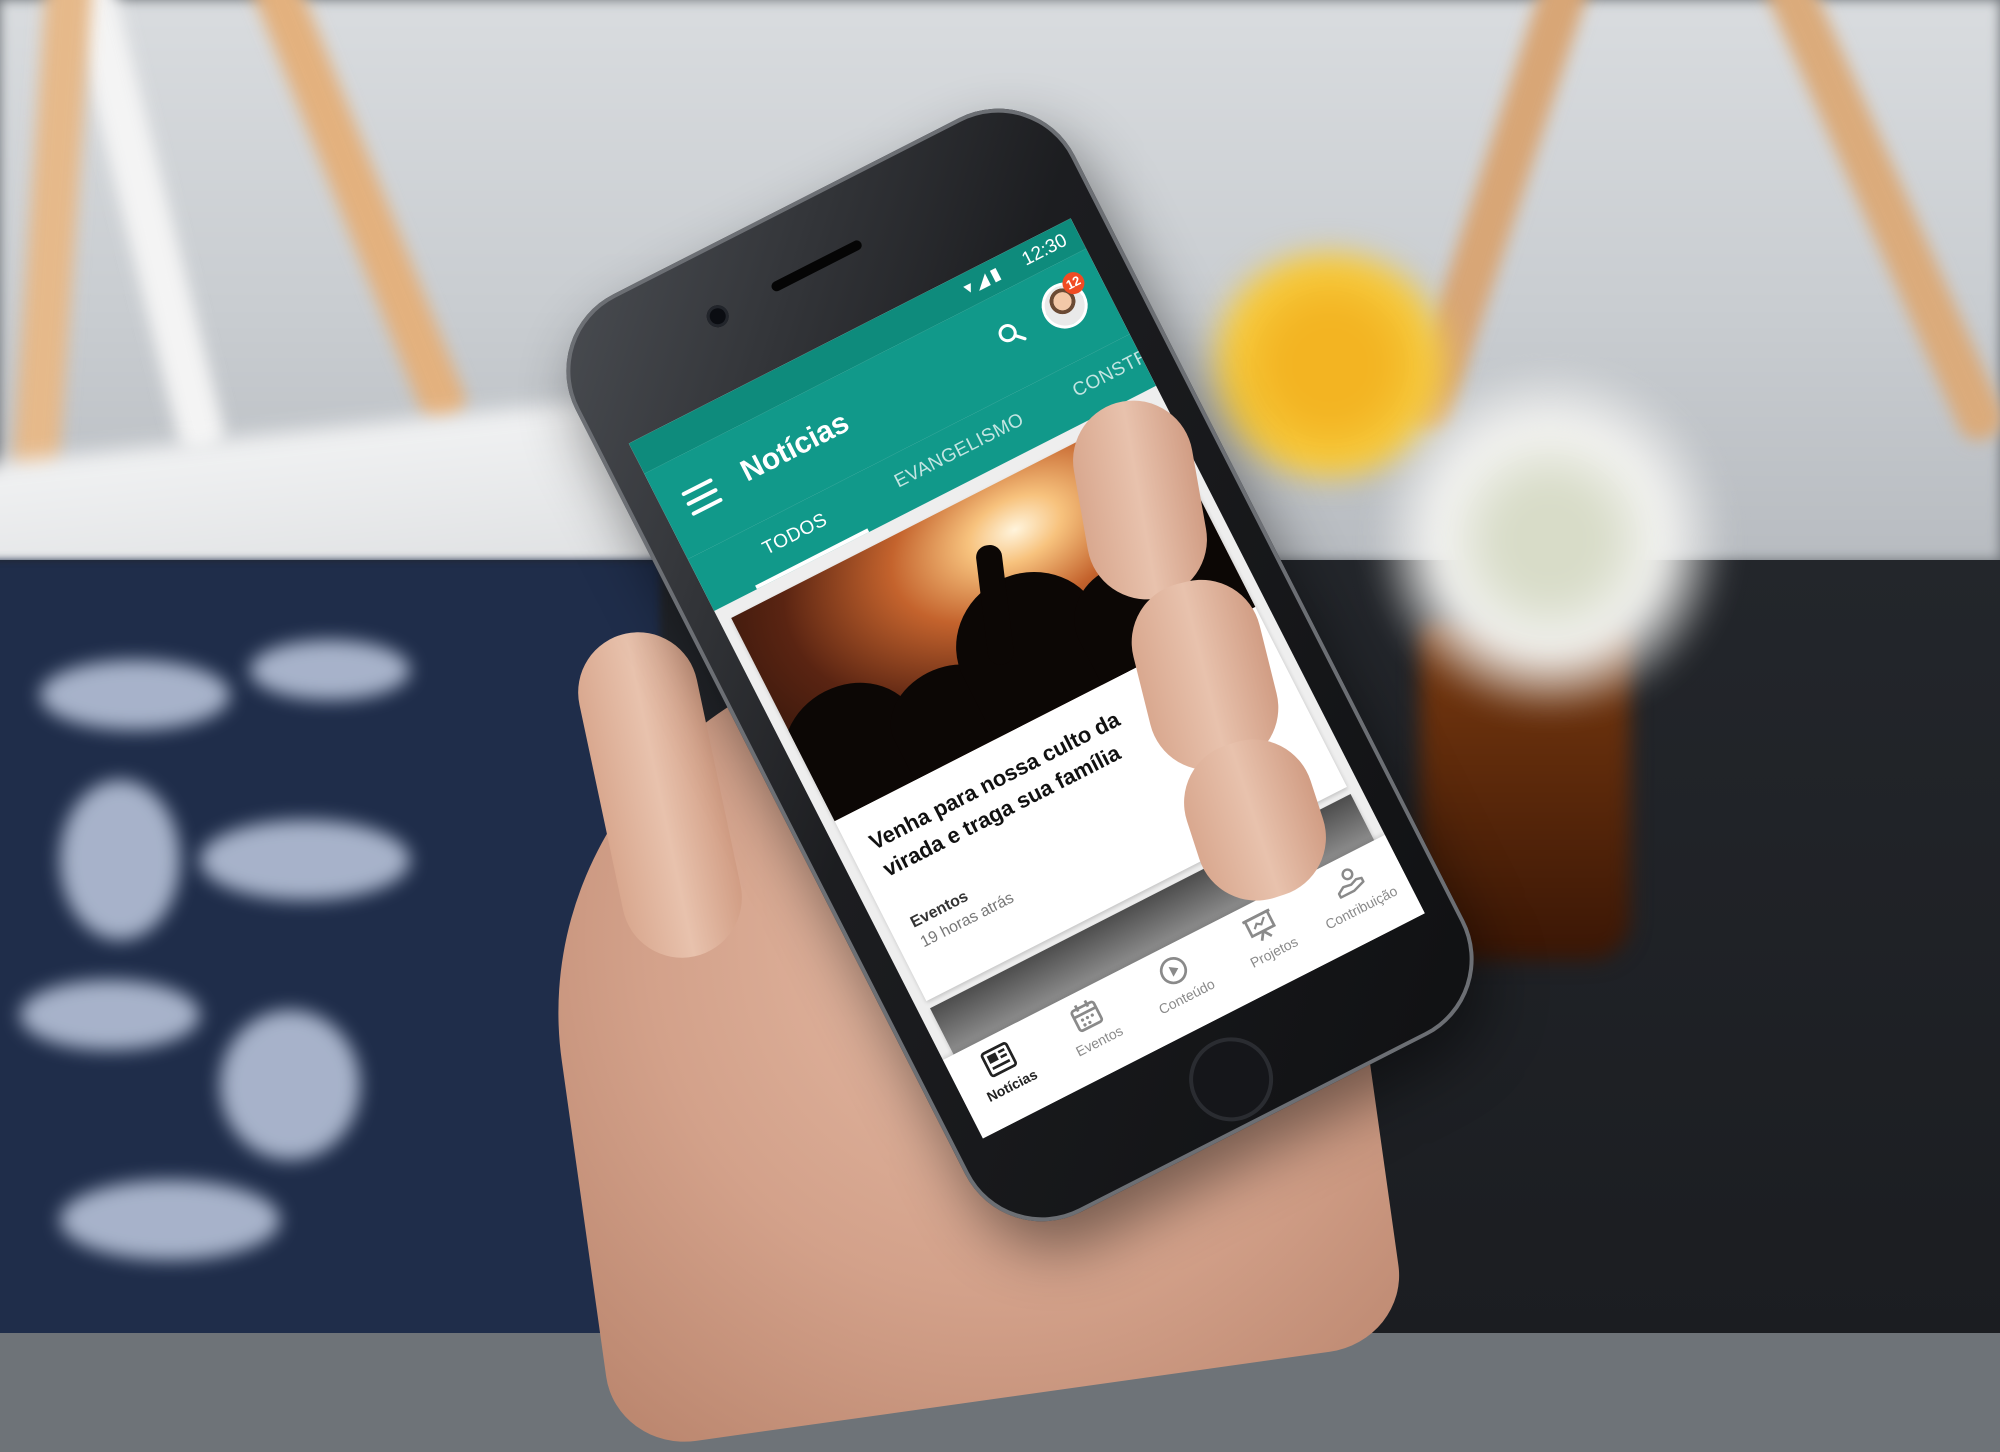  Describe the element at coordinates (702, 497) in the screenshot. I see `menu-icon` at that location.